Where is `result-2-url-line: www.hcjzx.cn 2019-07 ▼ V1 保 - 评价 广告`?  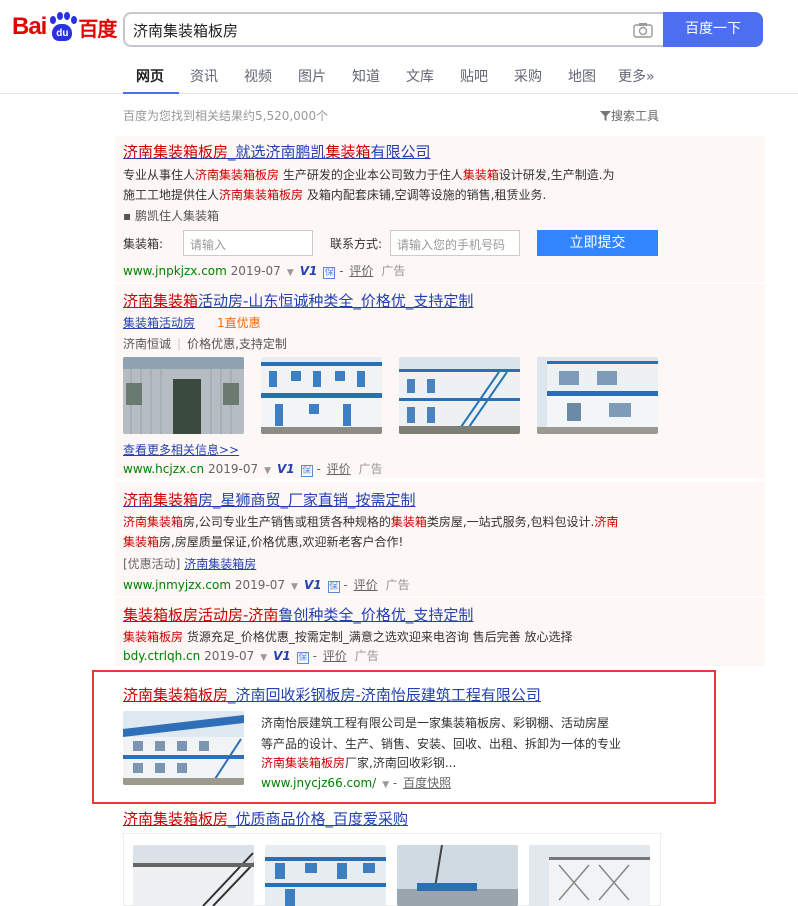
result-2-url-line: www.hcjzx.cn 2019-07 ▼ V1 保 - 评价 广告 is located at coordinates (253, 469).